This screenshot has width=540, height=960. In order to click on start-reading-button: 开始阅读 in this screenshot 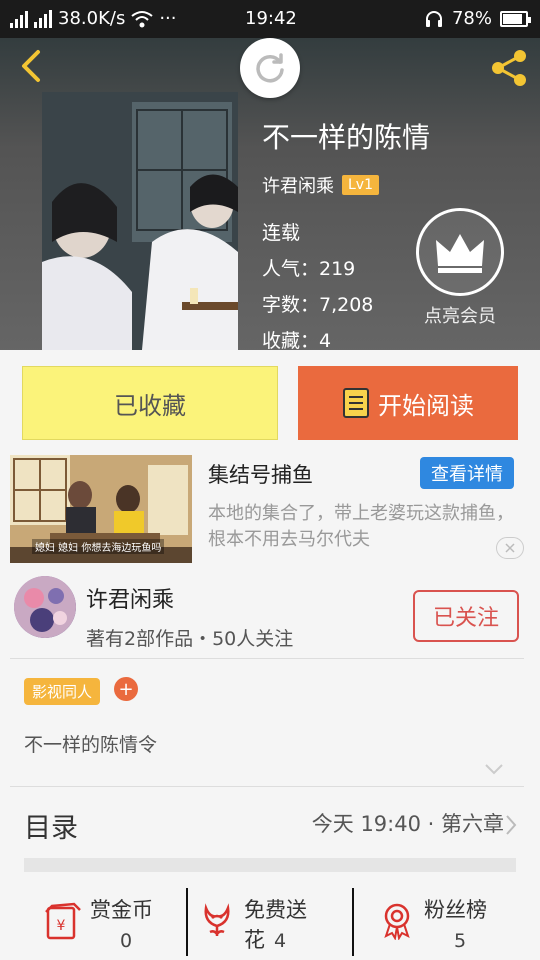, I will do `click(408, 403)`.